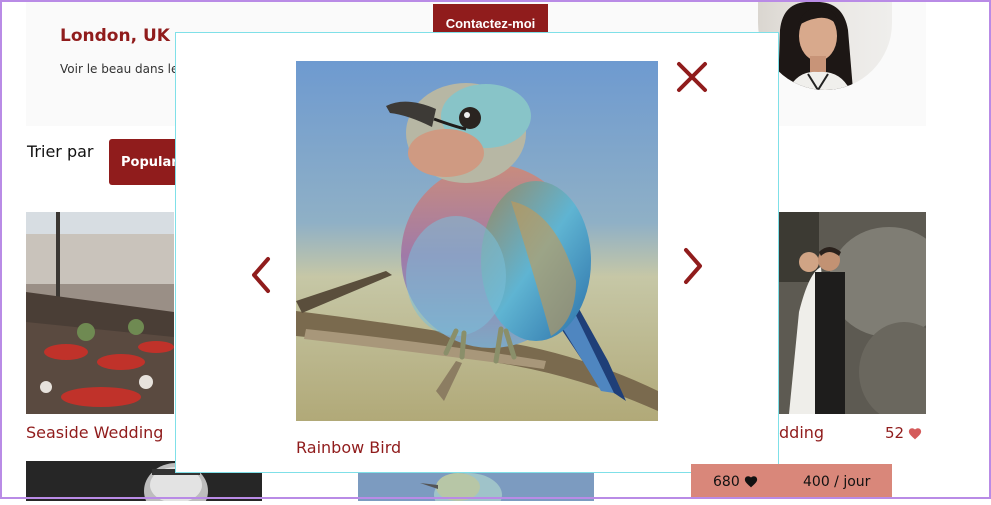 This screenshot has width=991, height=505. What do you see at coordinates (115, 36) in the screenshot?
I see `photographer-location: London, UK` at bounding box center [115, 36].